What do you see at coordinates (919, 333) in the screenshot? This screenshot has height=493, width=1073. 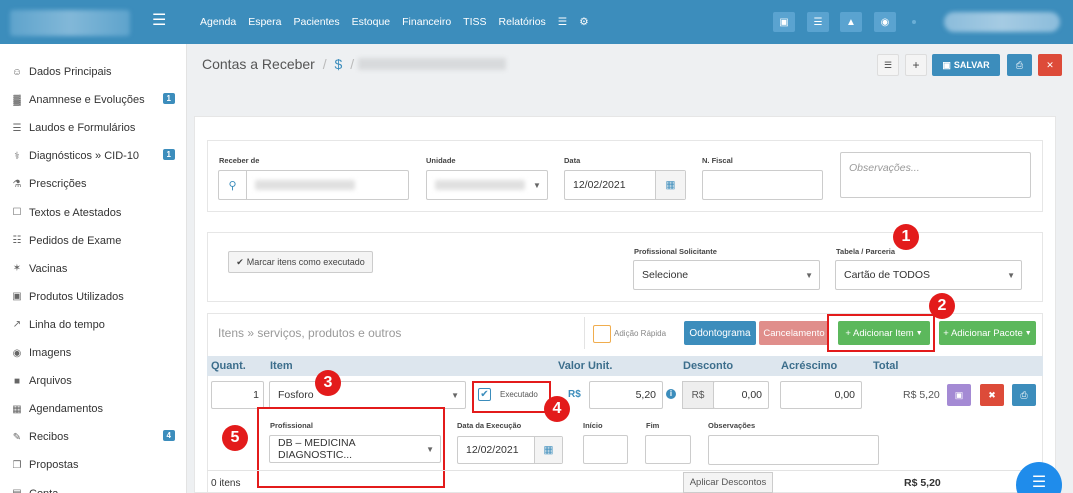 I see `caret-down-icon: ▼` at bounding box center [919, 333].